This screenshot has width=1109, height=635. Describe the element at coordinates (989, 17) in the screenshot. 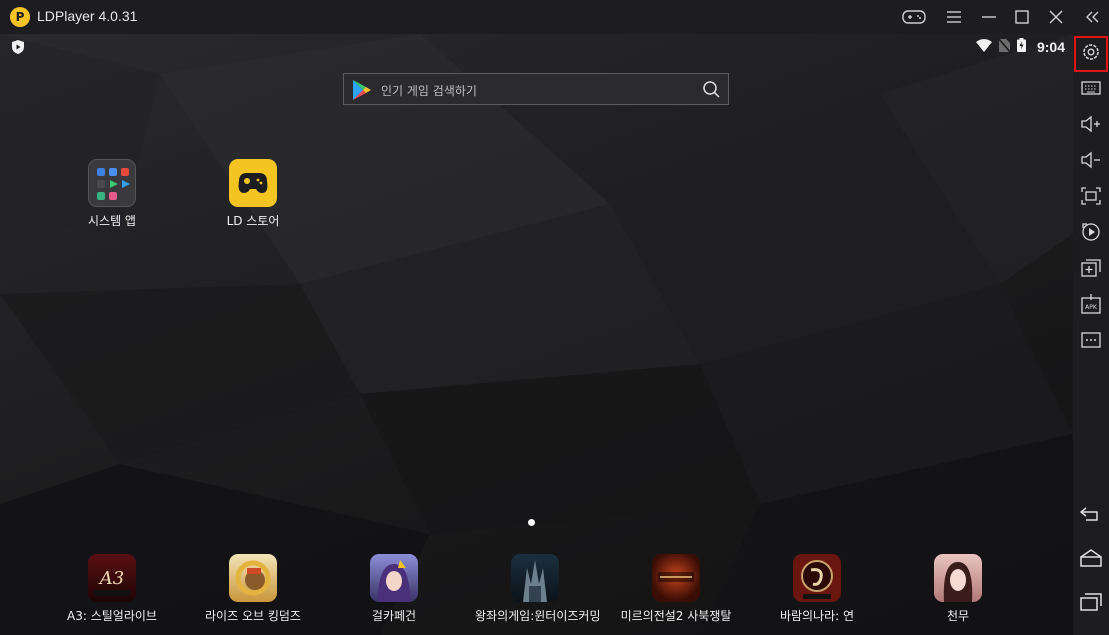

I see `minimize-icon` at that location.